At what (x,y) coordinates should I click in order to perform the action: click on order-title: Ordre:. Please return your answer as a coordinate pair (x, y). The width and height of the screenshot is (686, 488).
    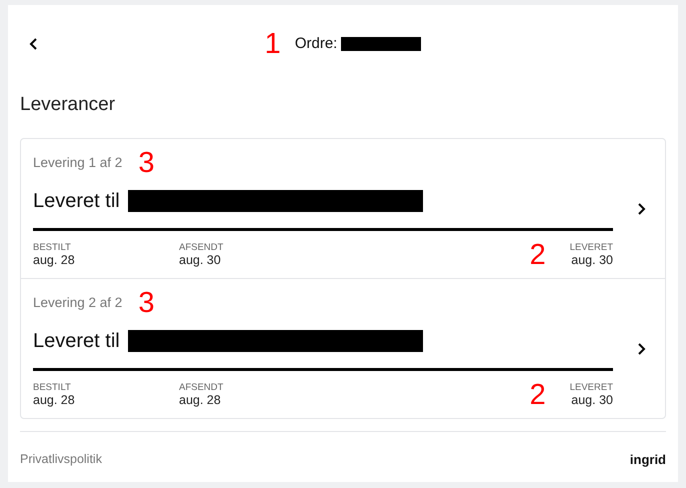
    Looking at the image, I should click on (316, 44).